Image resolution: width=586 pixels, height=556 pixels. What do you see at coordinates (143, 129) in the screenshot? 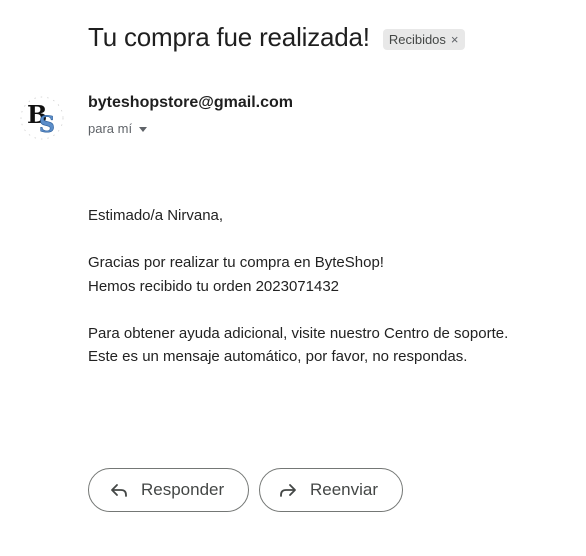
I see `chevron-down-icon` at bounding box center [143, 129].